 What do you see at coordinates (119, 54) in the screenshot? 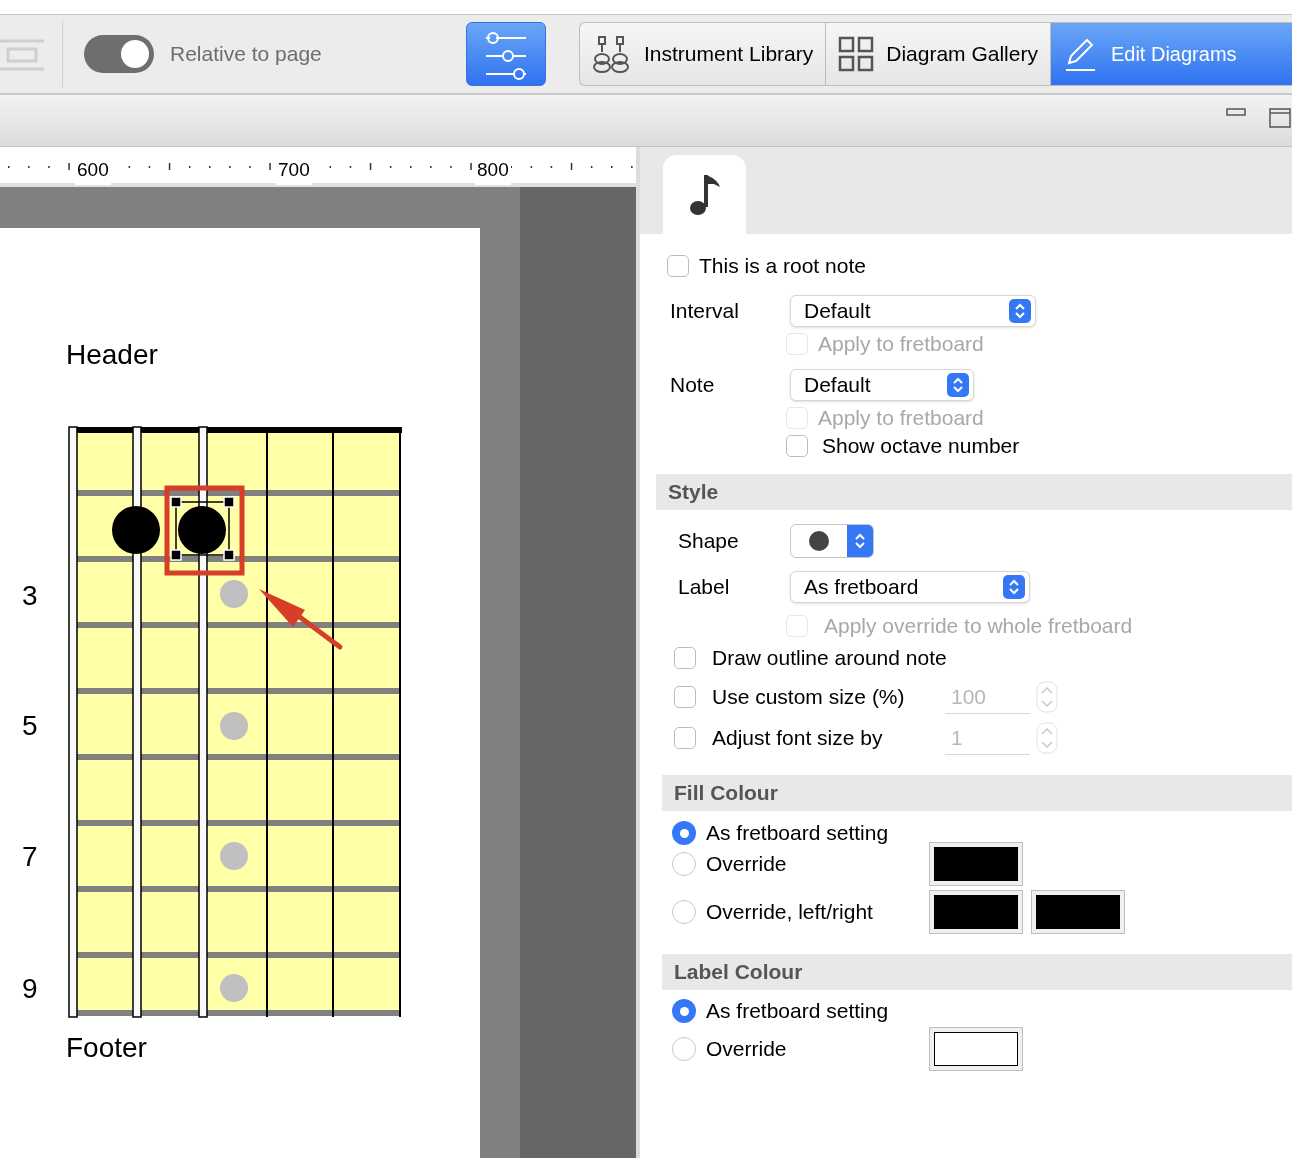
I see `toggle-switch` at bounding box center [119, 54].